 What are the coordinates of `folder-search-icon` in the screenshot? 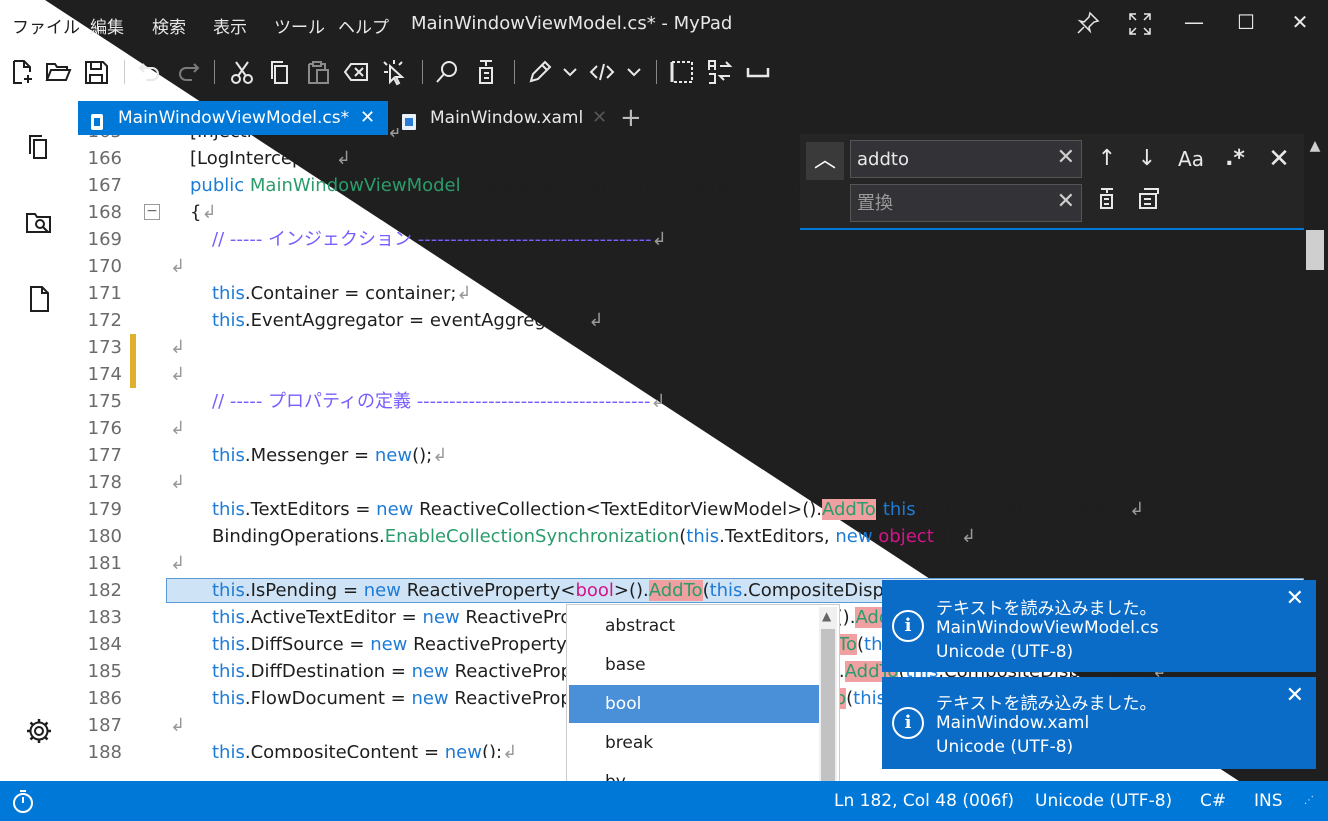 It's located at (39, 223).